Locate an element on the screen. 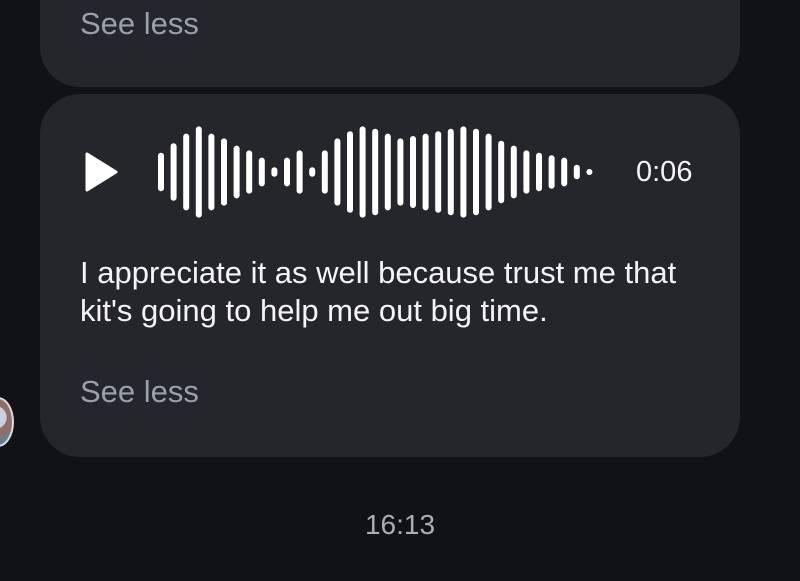  see-less-link-previous: See less is located at coordinates (139, 24).